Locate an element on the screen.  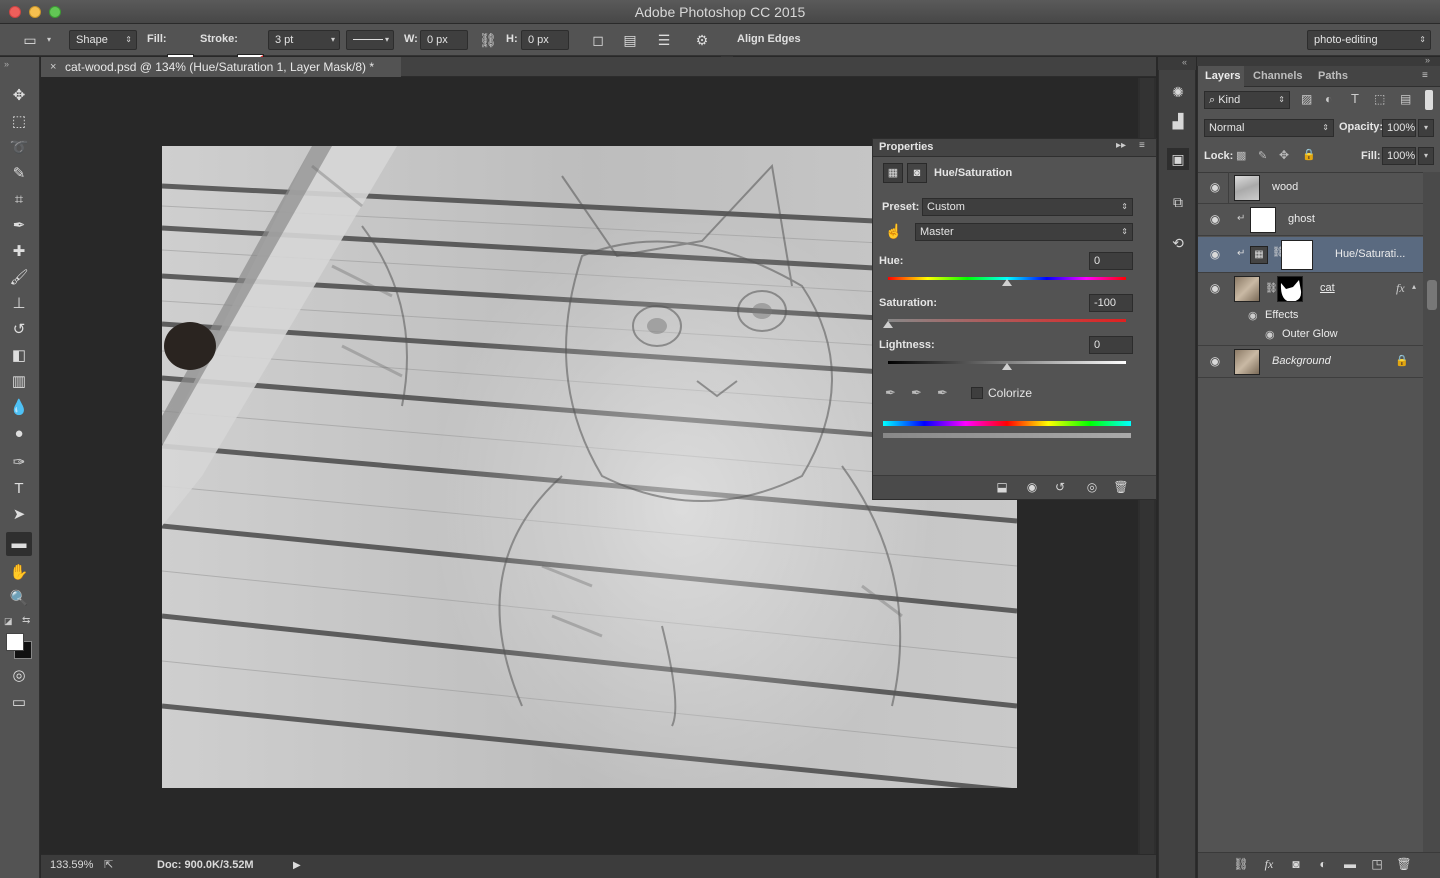
tab-layers: Layers is located at coordinates (1222, 76).